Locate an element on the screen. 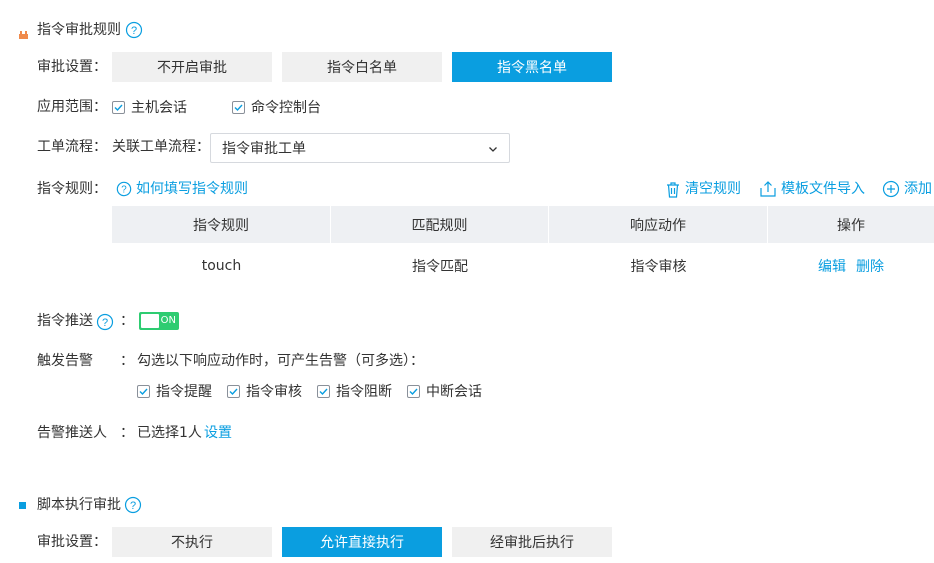 Image resolution: width=934 pixels, height=563 pixels. push-colon: ： is located at coordinates (127, 321).